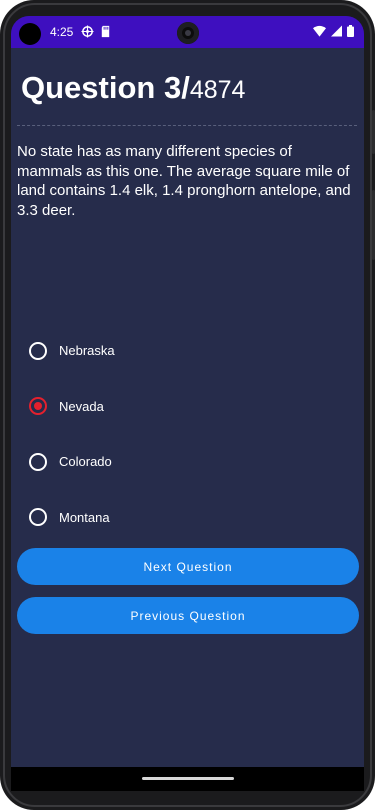 Image resolution: width=375 pixels, height=810 pixels. Describe the element at coordinates (188, 566) in the screenshot. I see `next-question-button: Next Question` at that location.